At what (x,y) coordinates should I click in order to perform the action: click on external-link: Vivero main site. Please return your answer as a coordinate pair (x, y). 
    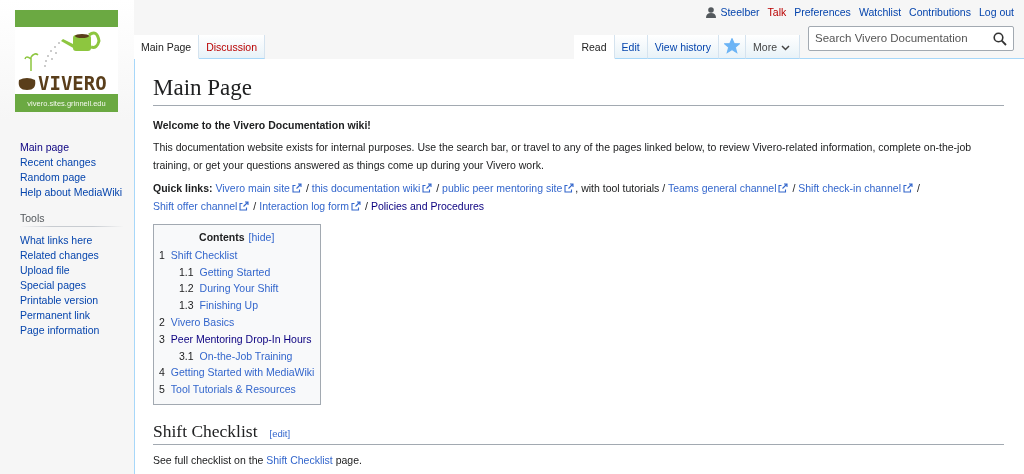
    Looking at the image, I should click on (259, 187).